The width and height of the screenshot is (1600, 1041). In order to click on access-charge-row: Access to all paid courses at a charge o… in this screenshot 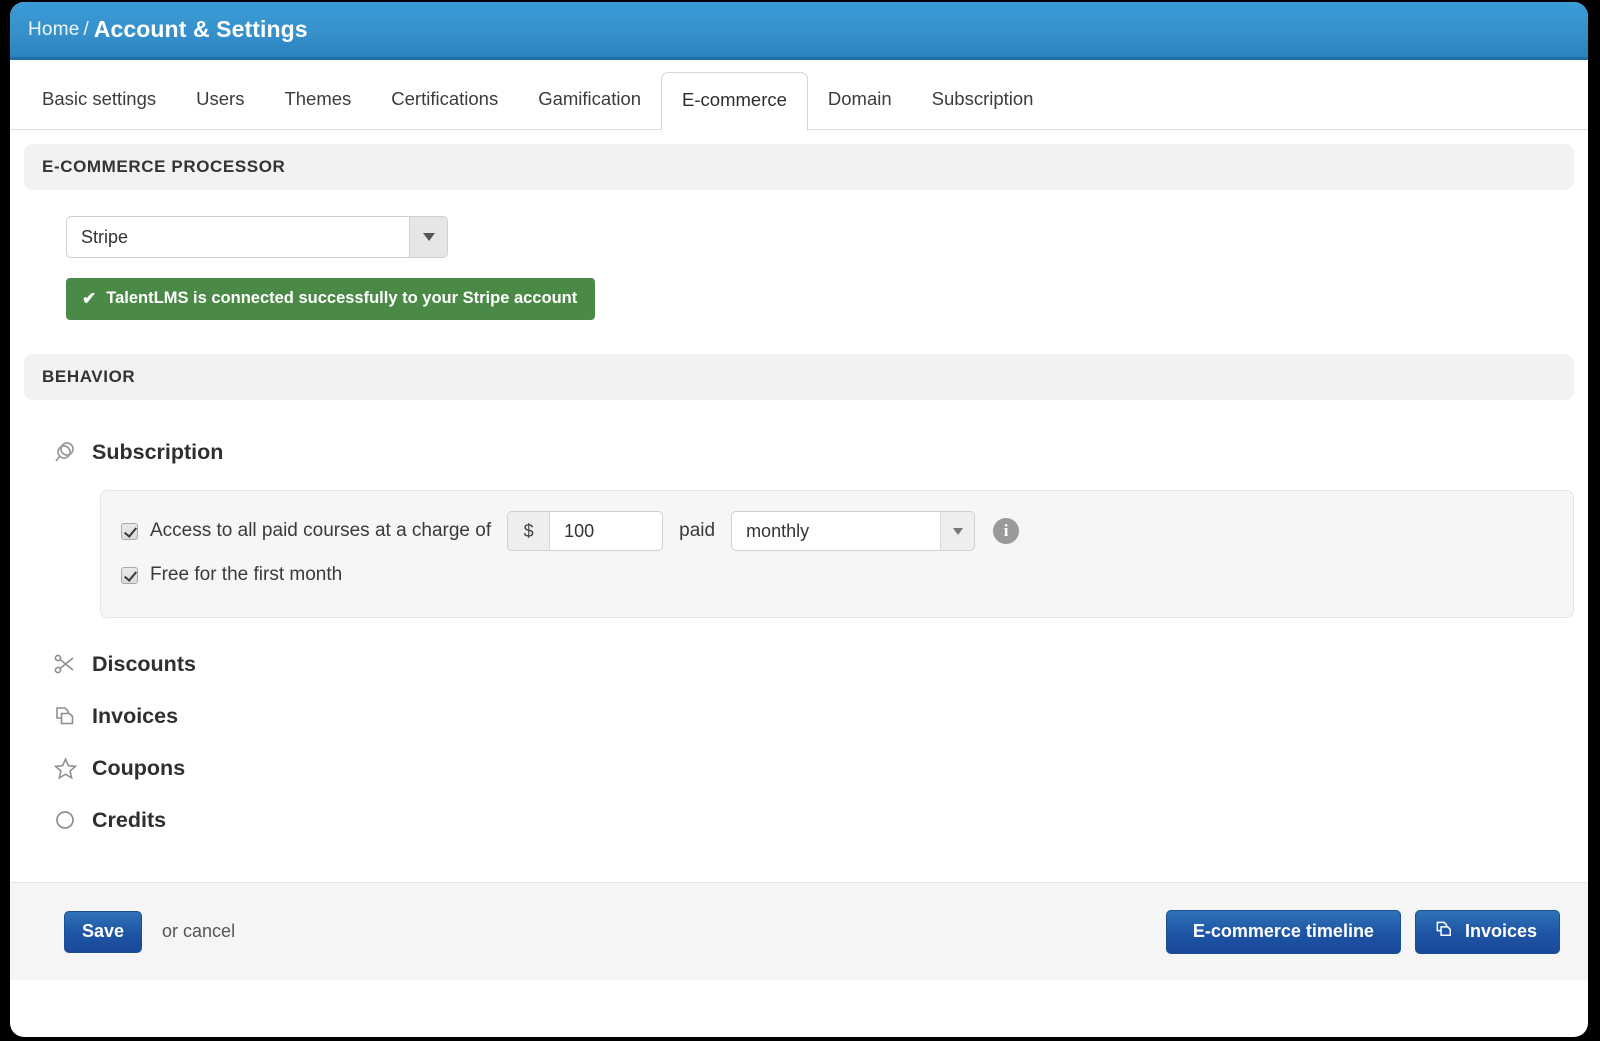, I will do `click(837, 531)`.